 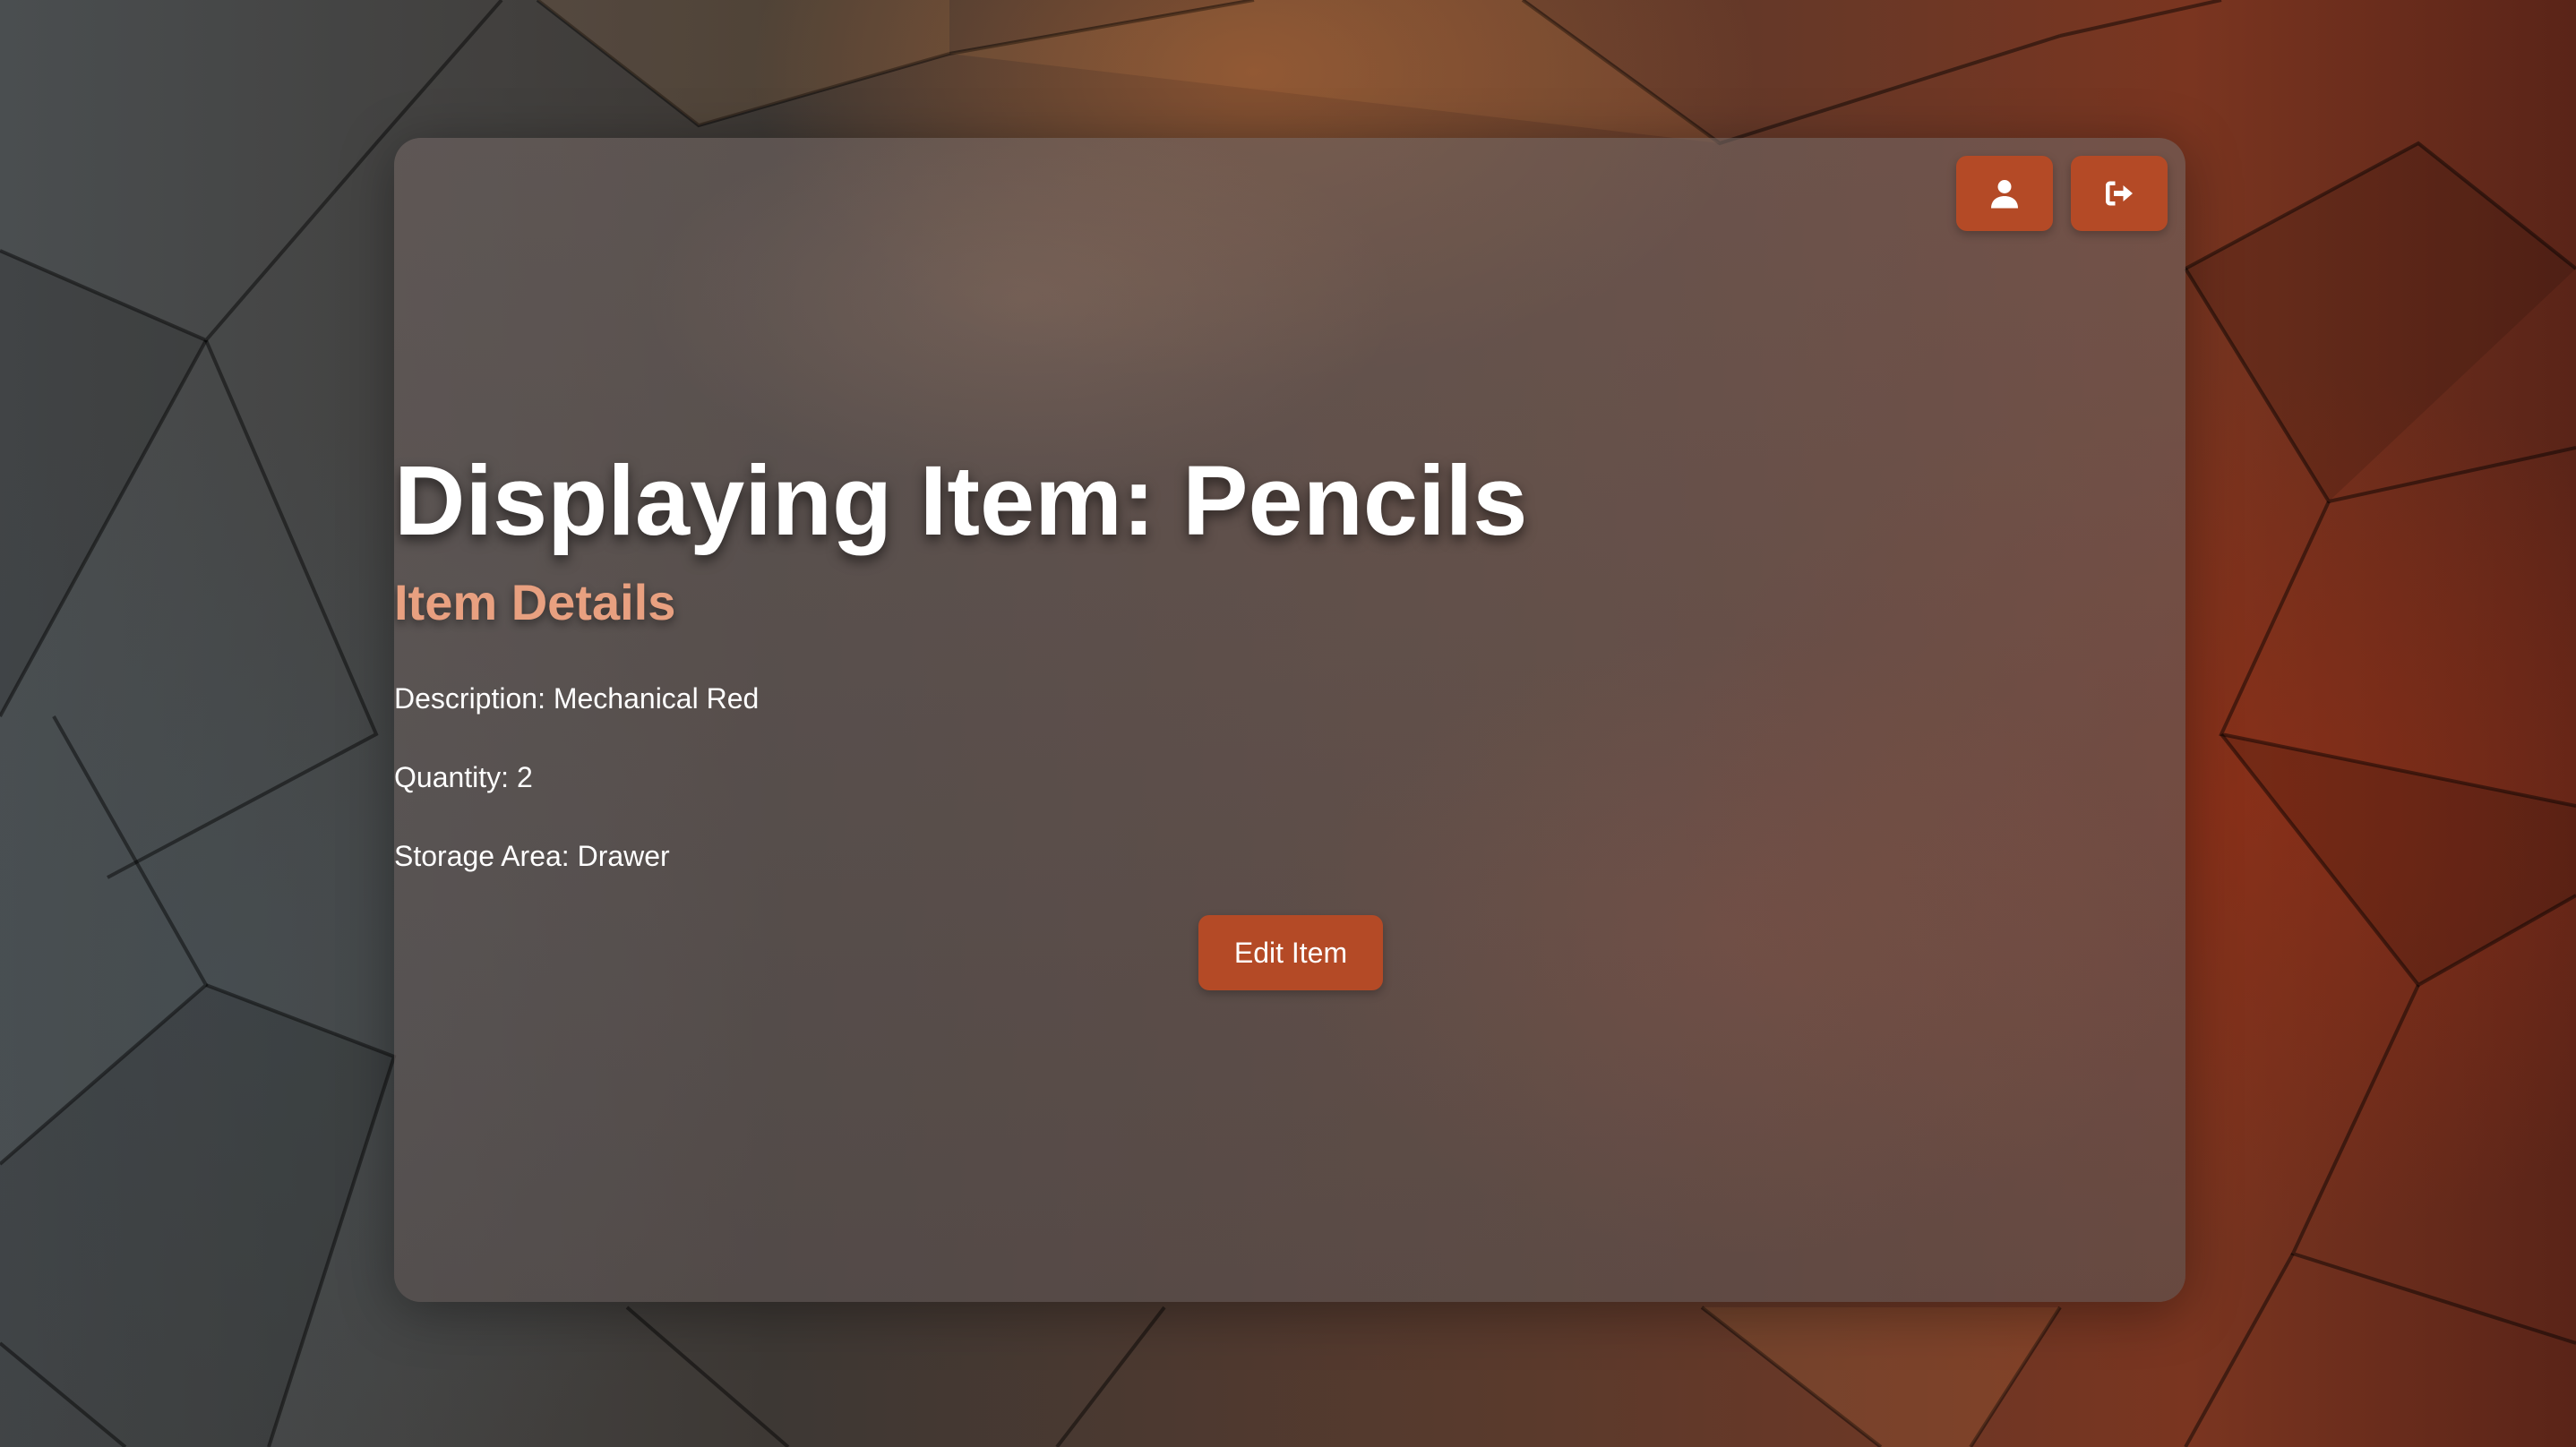 I want to click on page-title: Displaying Item: Pencils, so click(x=961, y=501).